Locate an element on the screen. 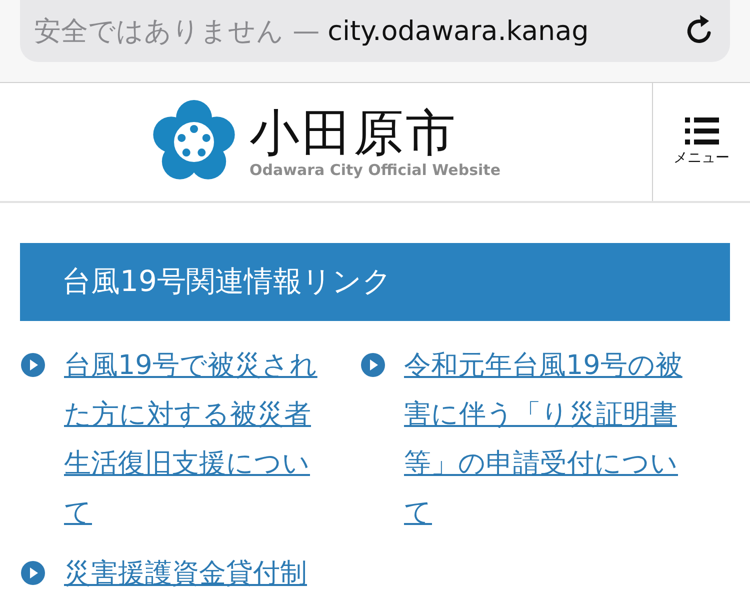  logo-subtitle: Odawara City Official Website is located at coordinates (375, 169).